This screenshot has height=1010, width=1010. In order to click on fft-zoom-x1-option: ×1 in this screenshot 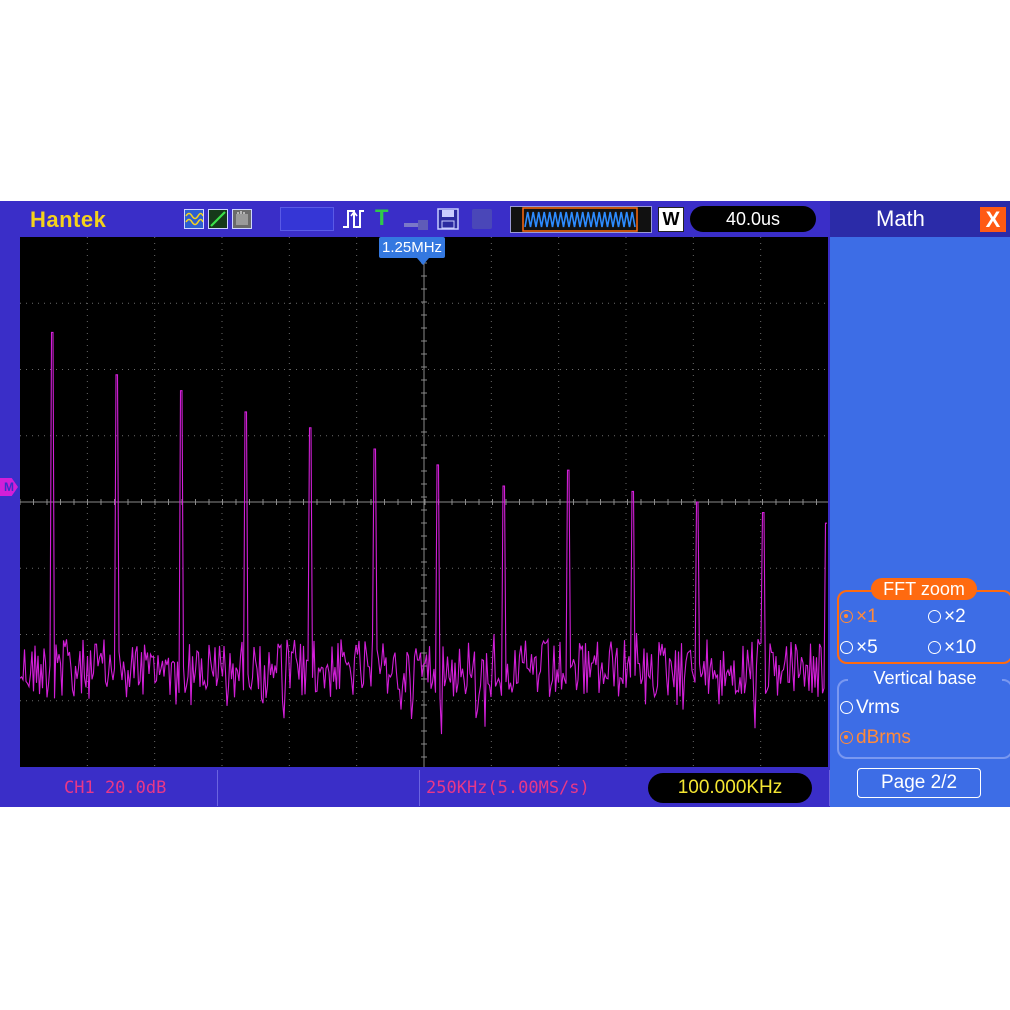, I will do `click(859, 617)`.